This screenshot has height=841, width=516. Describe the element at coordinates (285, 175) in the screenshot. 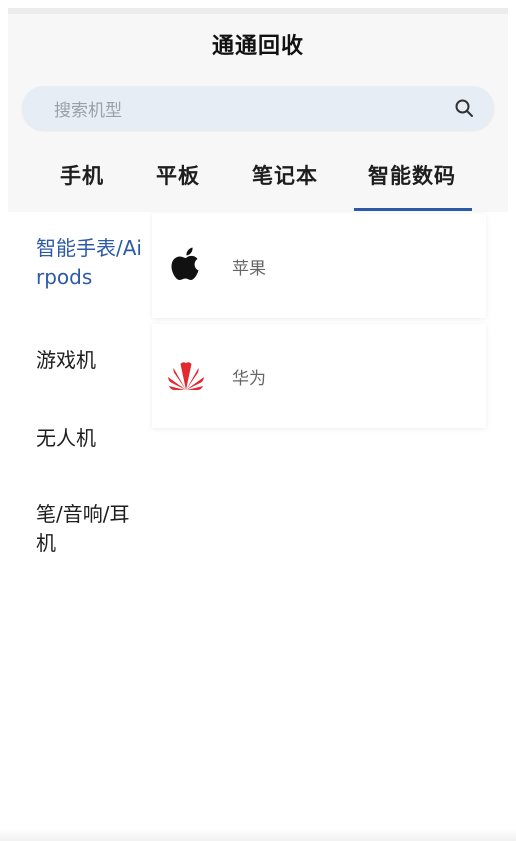

I see `tab-laptop: 笔记本` at that location.